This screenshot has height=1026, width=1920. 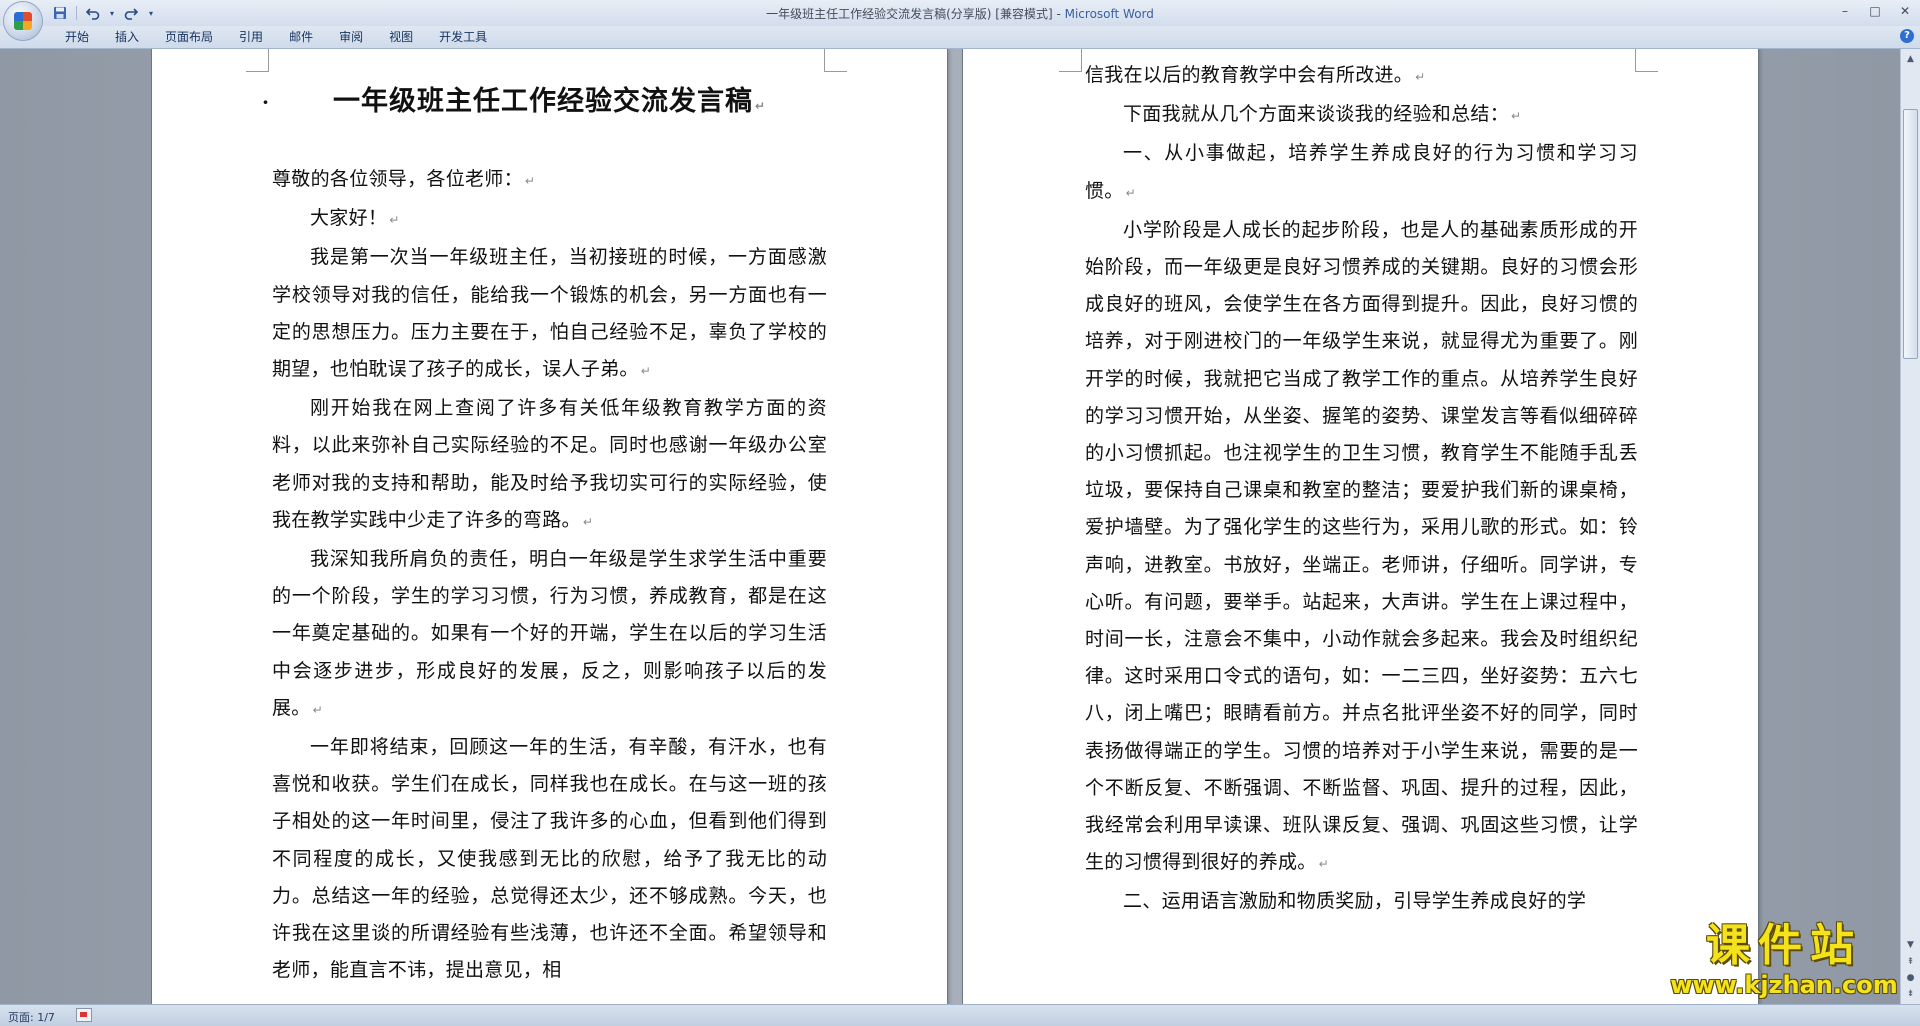 What do you see at coordinates (189, 37) in the screenshot?
I see `tab-page-layout: 页面布局` at bounding box center [189, 37].